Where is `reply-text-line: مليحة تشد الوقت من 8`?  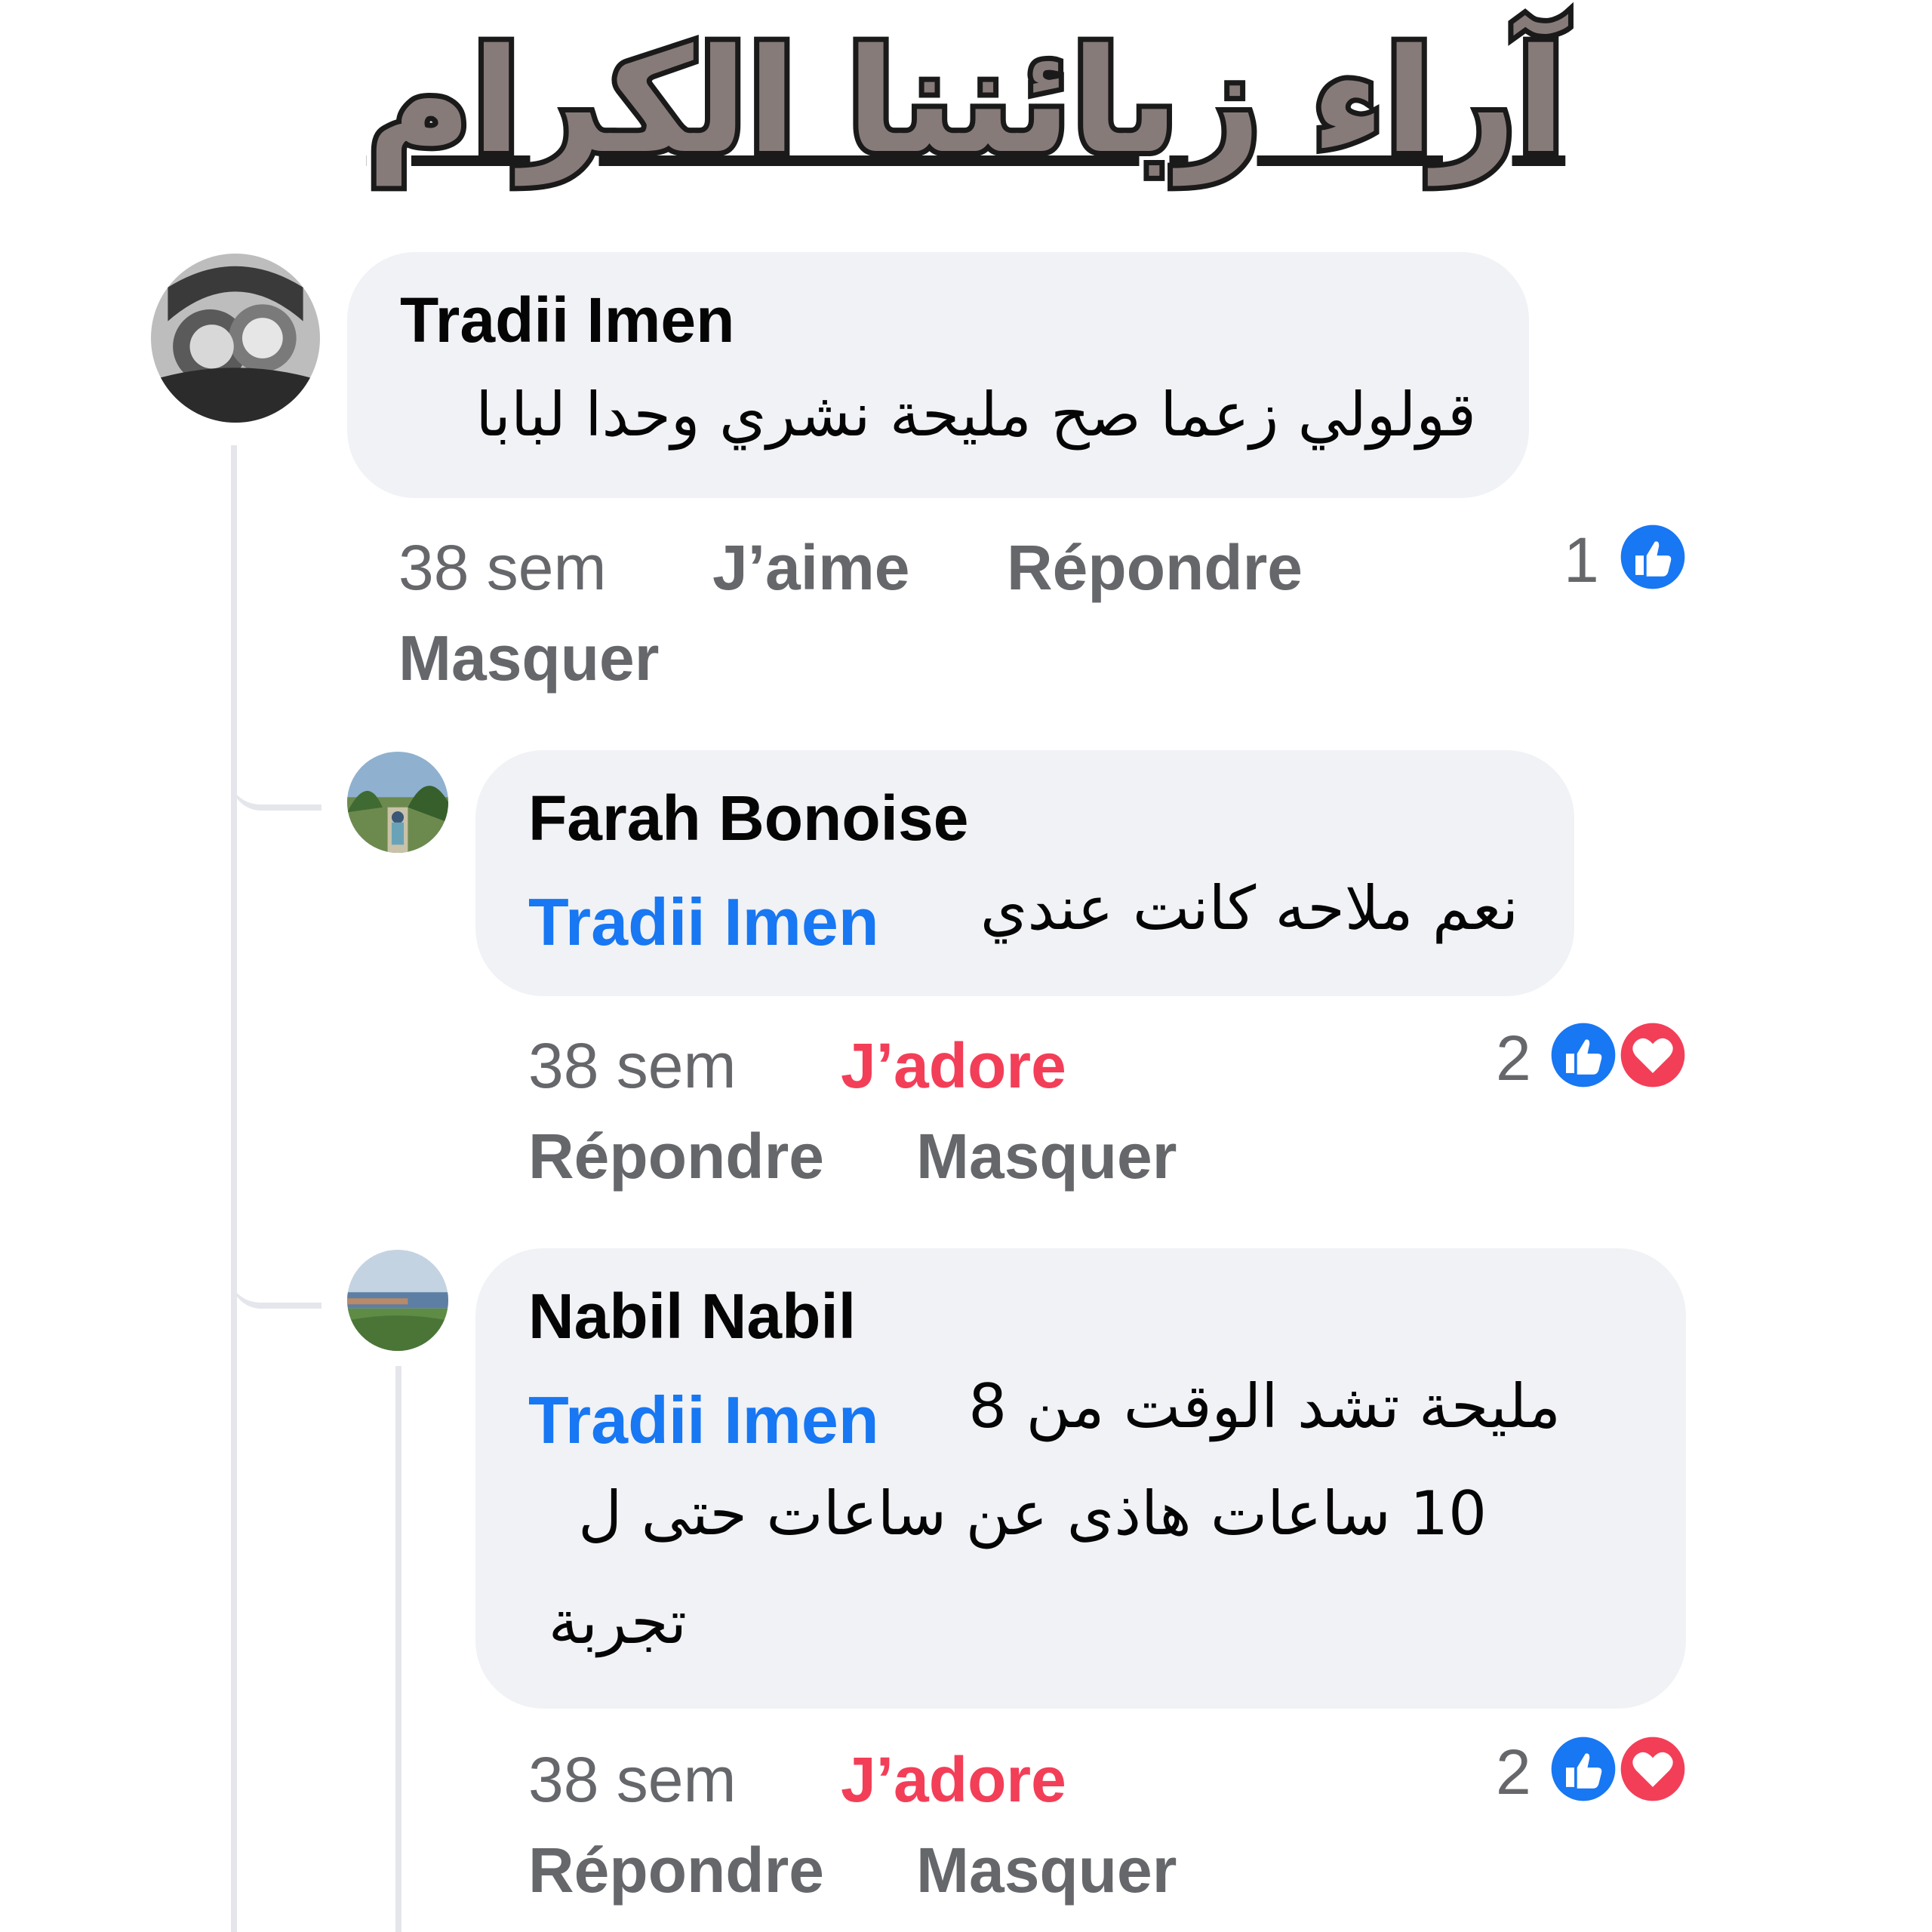 reply-text-line: مليحة تشد الوقت من 8 is located at coordinates (1264, 1406).